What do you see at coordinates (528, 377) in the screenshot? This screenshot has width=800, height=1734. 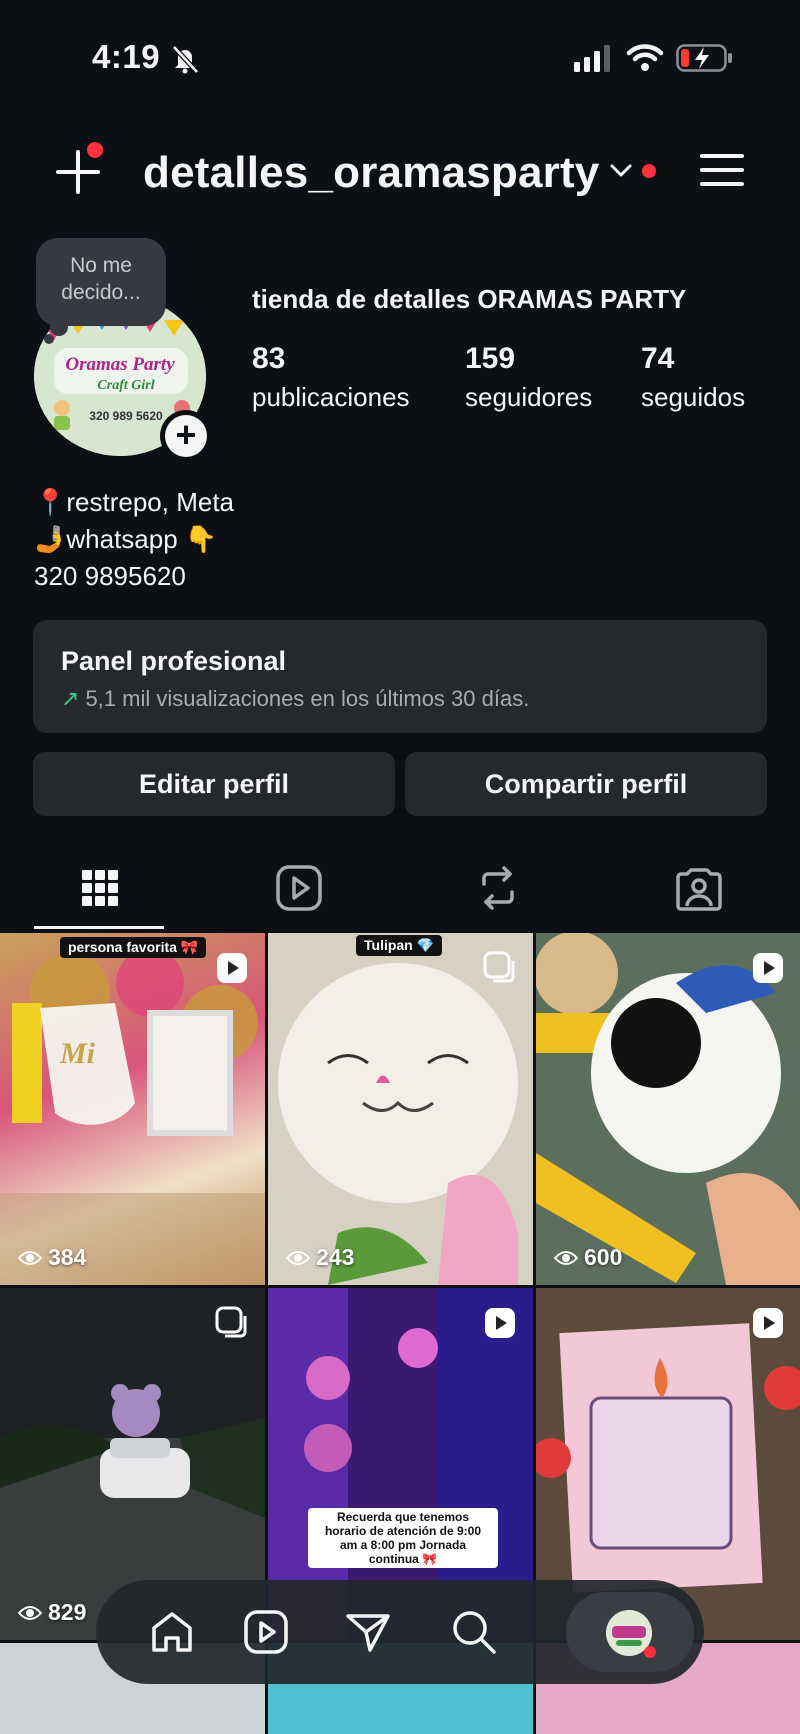 I see `stat-followers: 159 seguidores` at bounding box center [528, 377].